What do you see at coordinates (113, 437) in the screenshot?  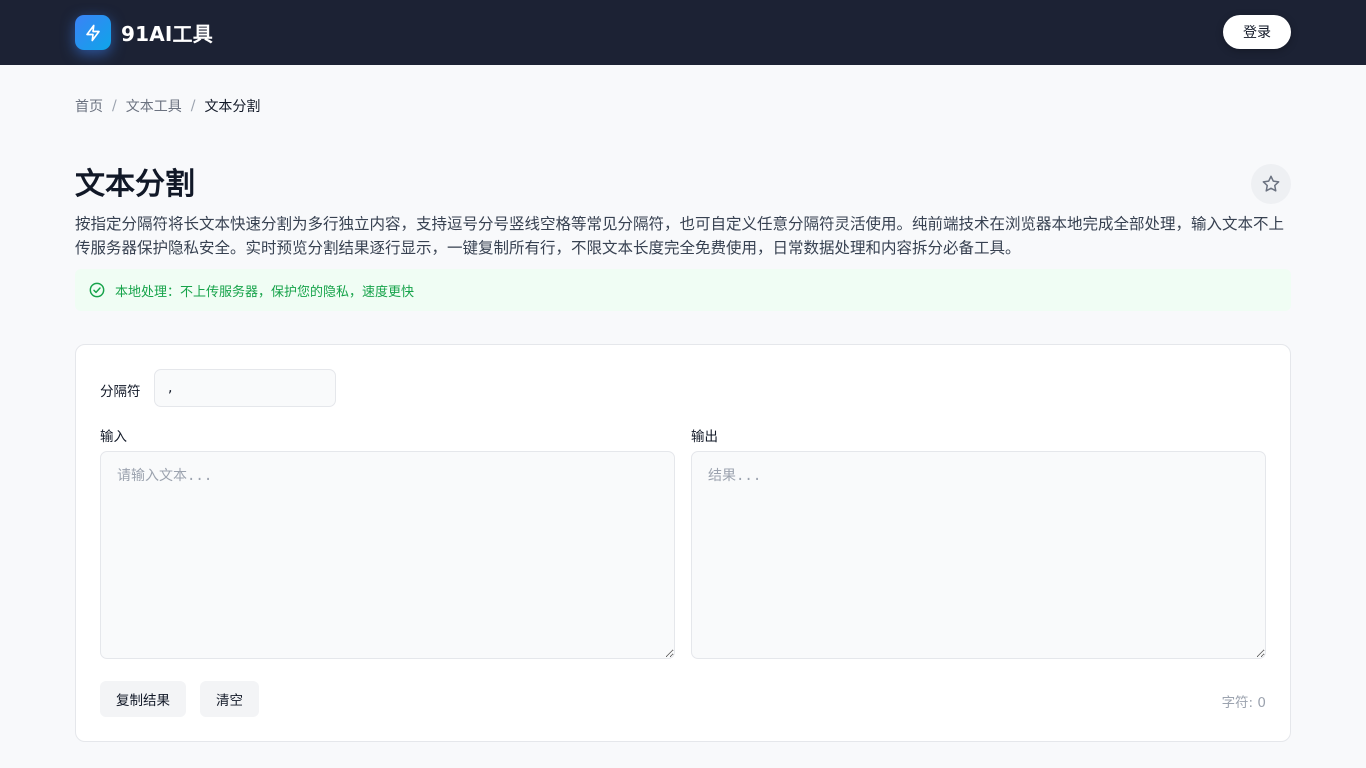 I see `input-label: 输入` at bounding box center [113, 437].